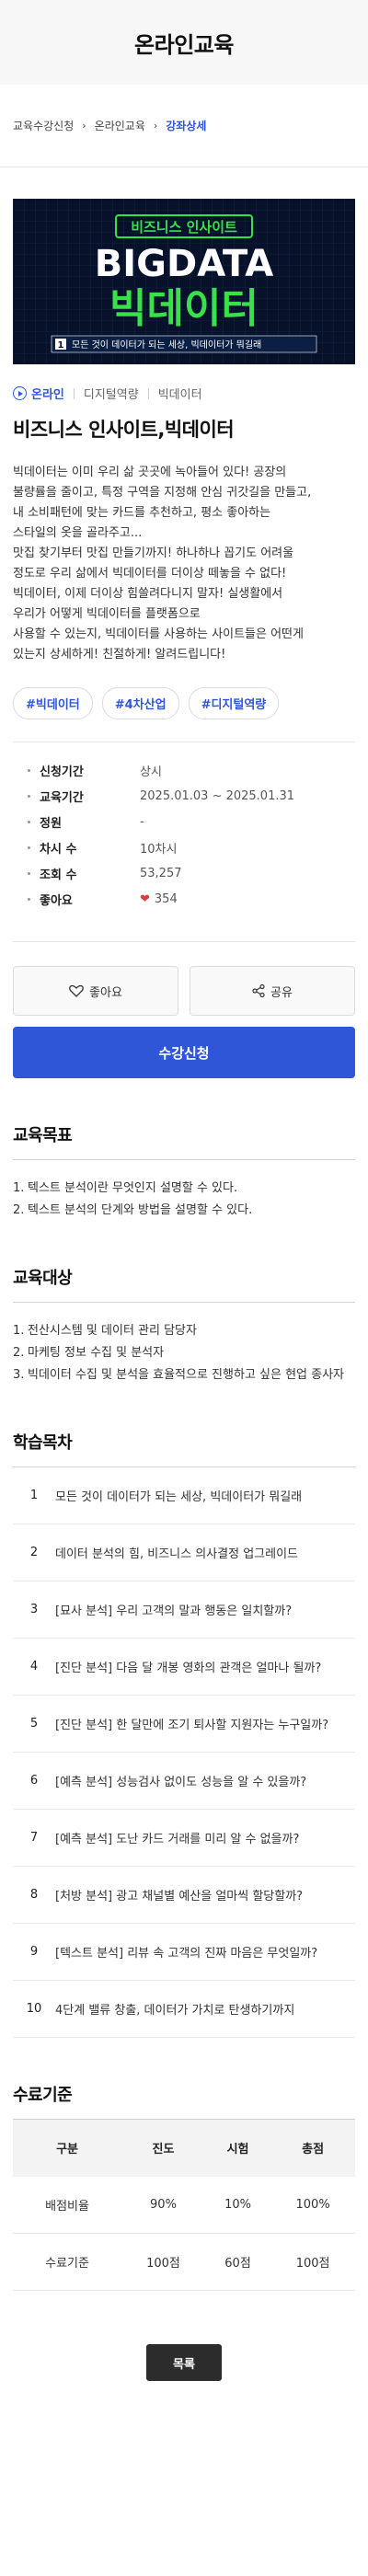 The height and width of the screenshot is (2576, 368). I want to click on curriculum-item: [묘사 분석] 우리 고객의 말과 행동은 일치할까?, so click(174, 1611).